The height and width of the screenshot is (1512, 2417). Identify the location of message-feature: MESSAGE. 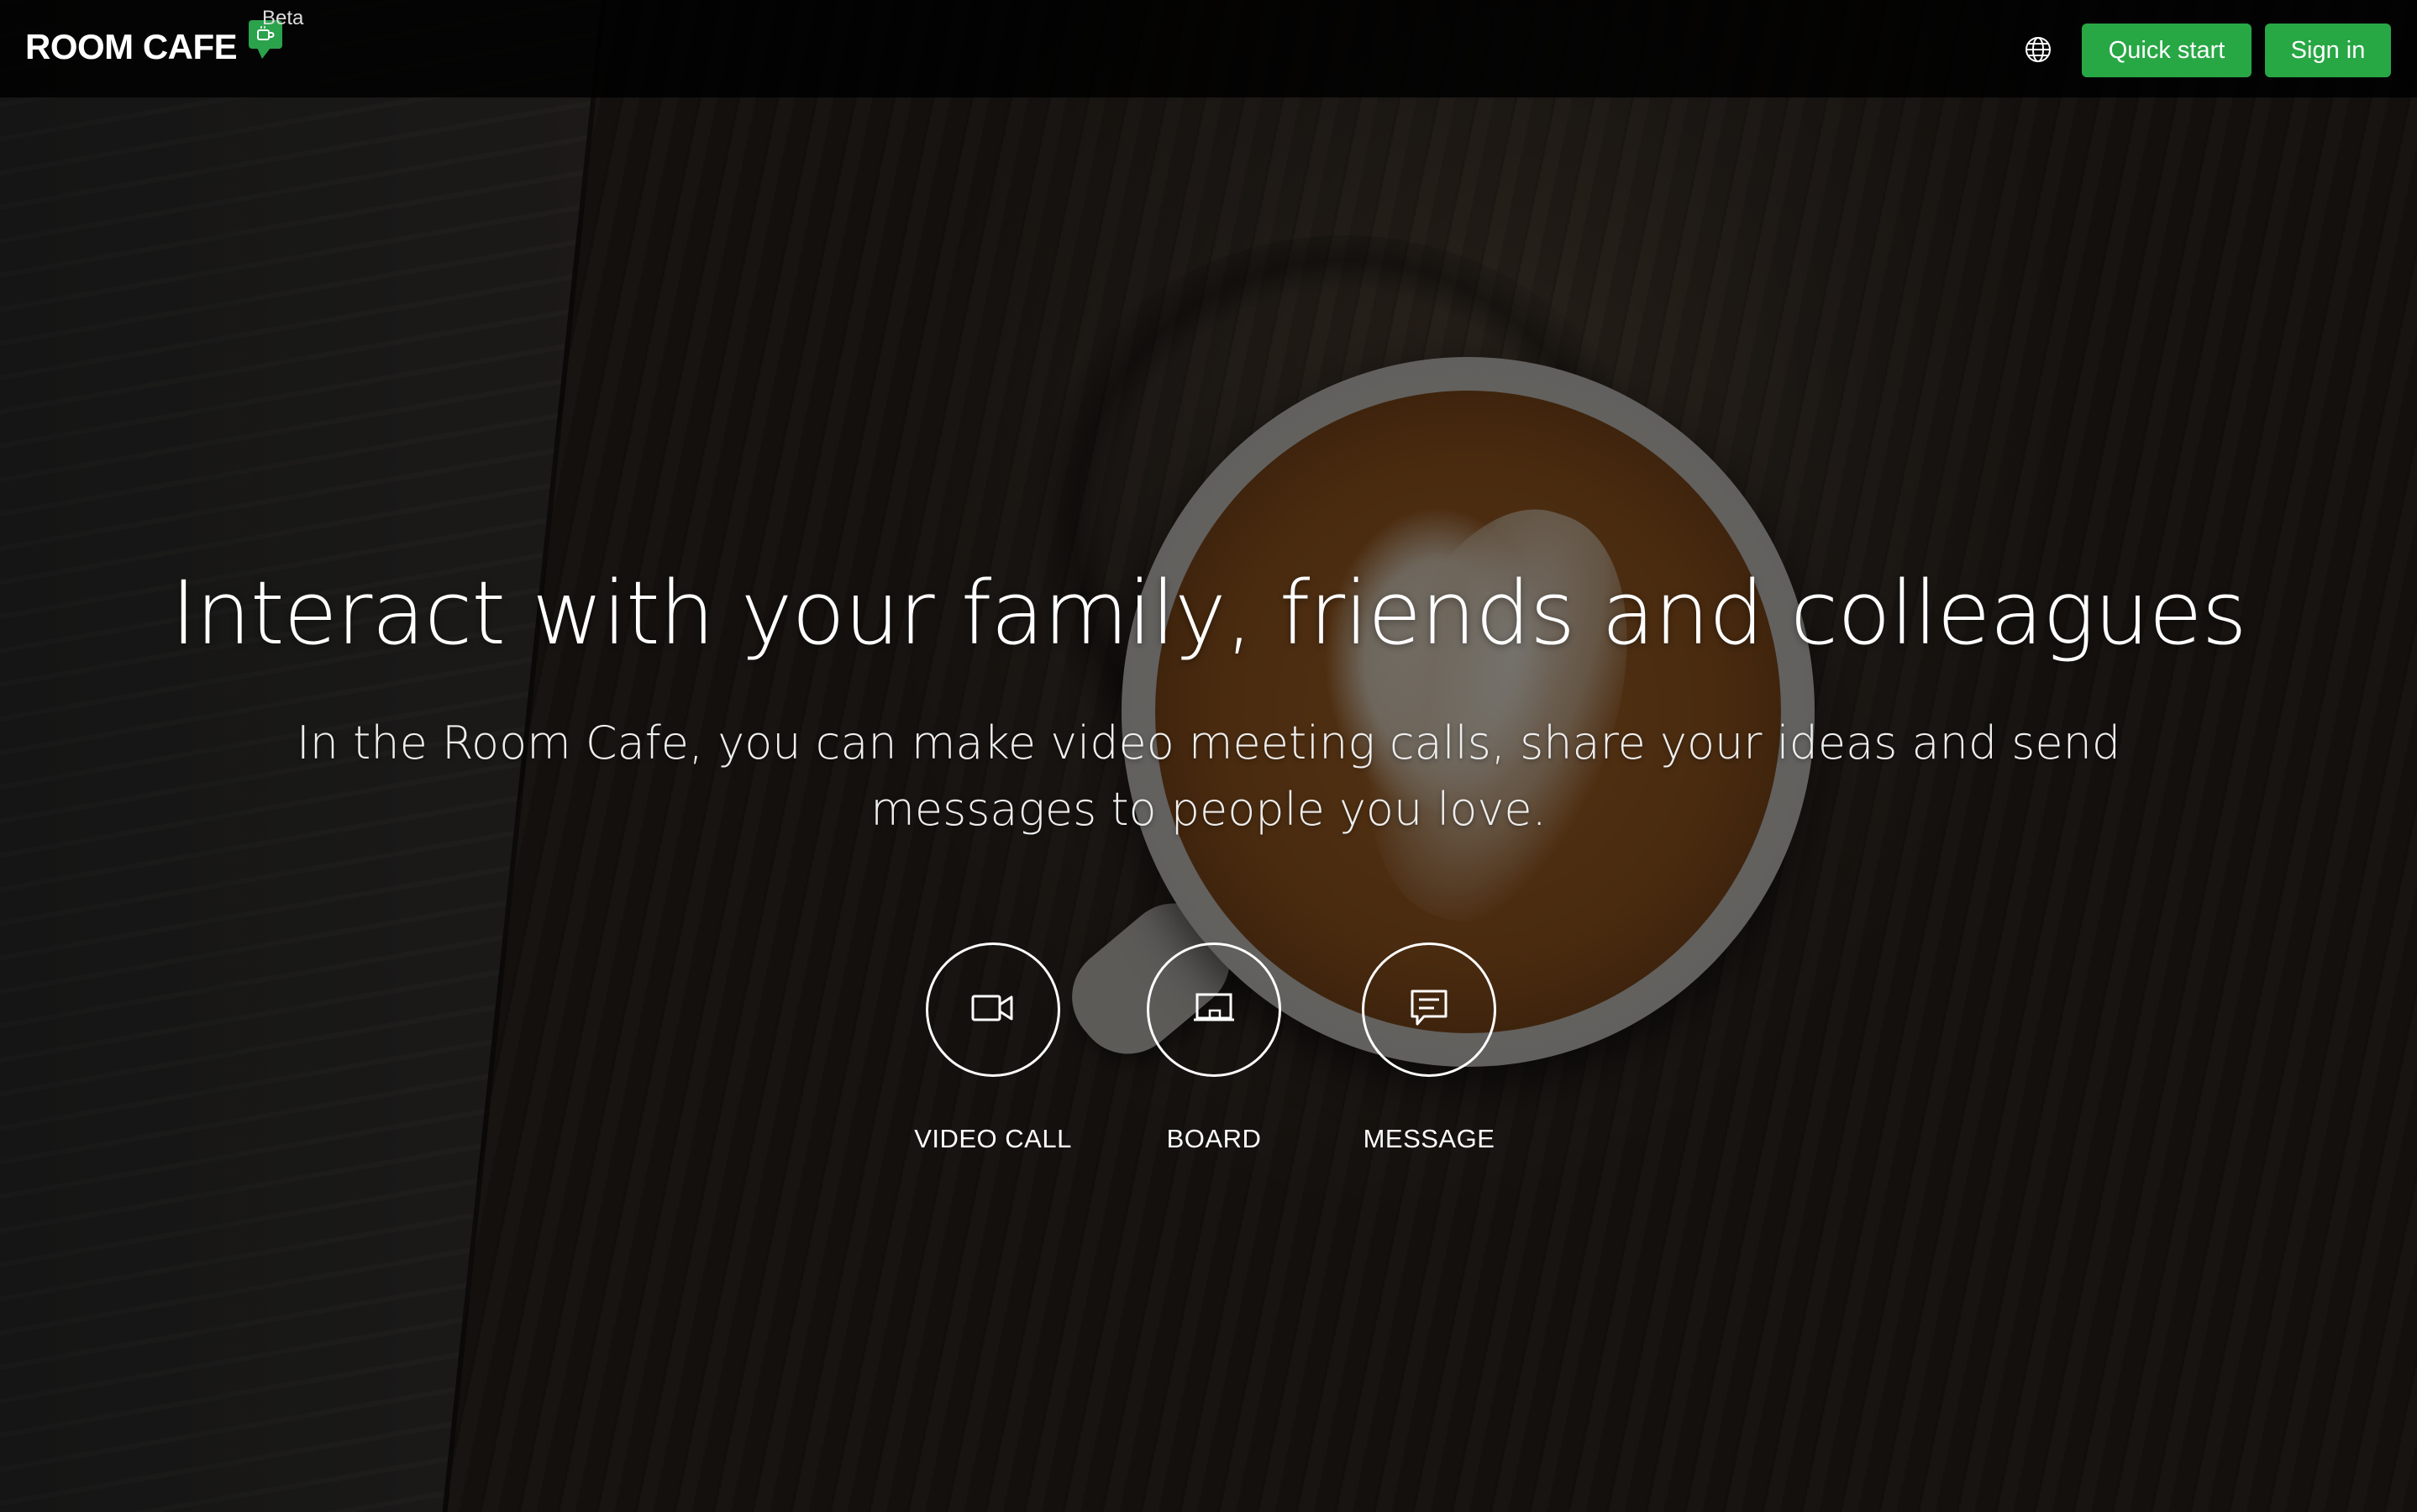
(1429, 1048).